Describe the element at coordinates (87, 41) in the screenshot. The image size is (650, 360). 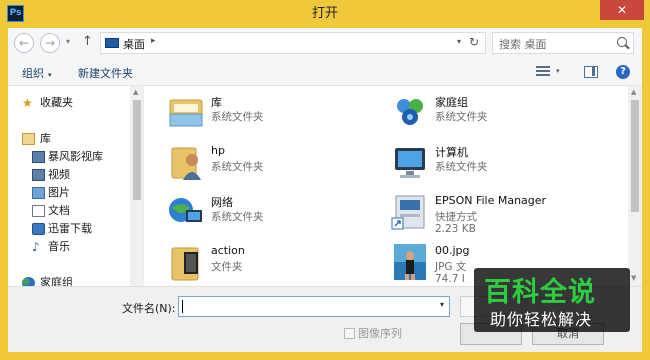
I see `up-button: ↑` at that location.